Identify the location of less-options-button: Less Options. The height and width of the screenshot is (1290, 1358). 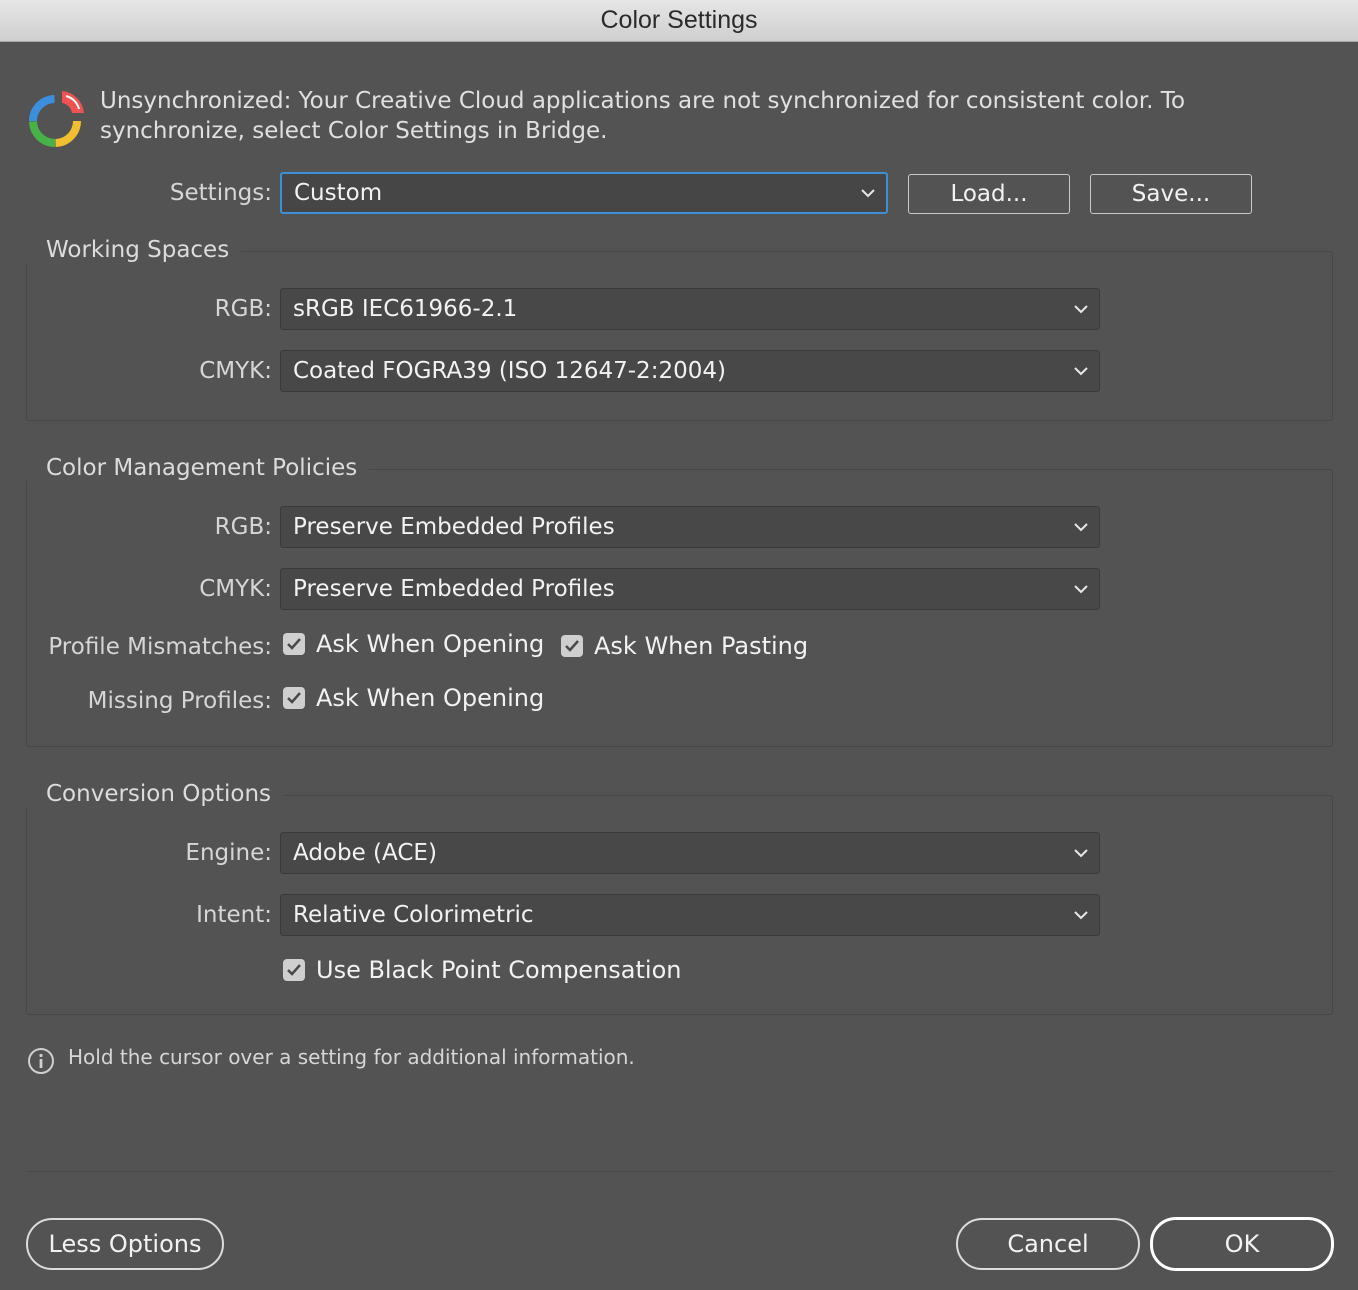
(125, 1244).